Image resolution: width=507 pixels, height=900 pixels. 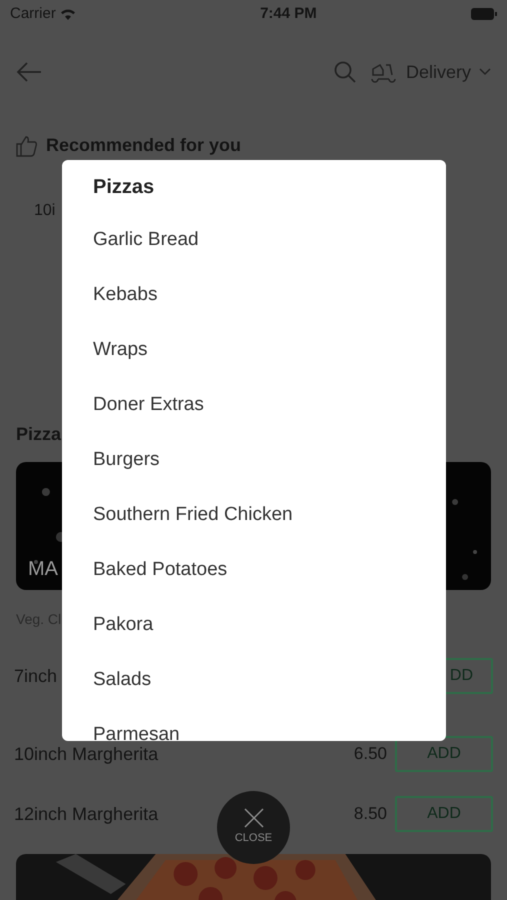 What do you see at coordinates (86, 814) in the screenshot?
I see `item-name: 12inch Margherita` at bounding box center [86, 814].